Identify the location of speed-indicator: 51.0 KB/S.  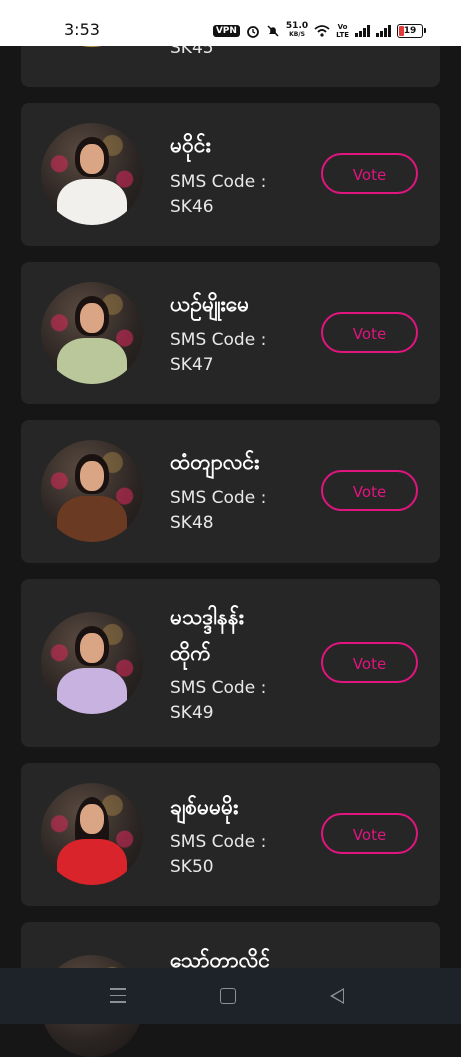
(297, 30).